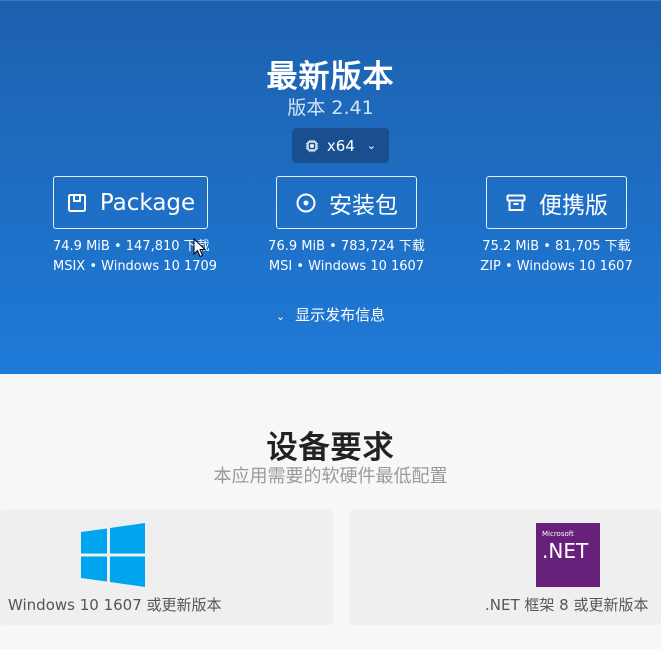 The width and height of the screenshot is (661, 649). I want to click on disc-icon, so click(306, 202).